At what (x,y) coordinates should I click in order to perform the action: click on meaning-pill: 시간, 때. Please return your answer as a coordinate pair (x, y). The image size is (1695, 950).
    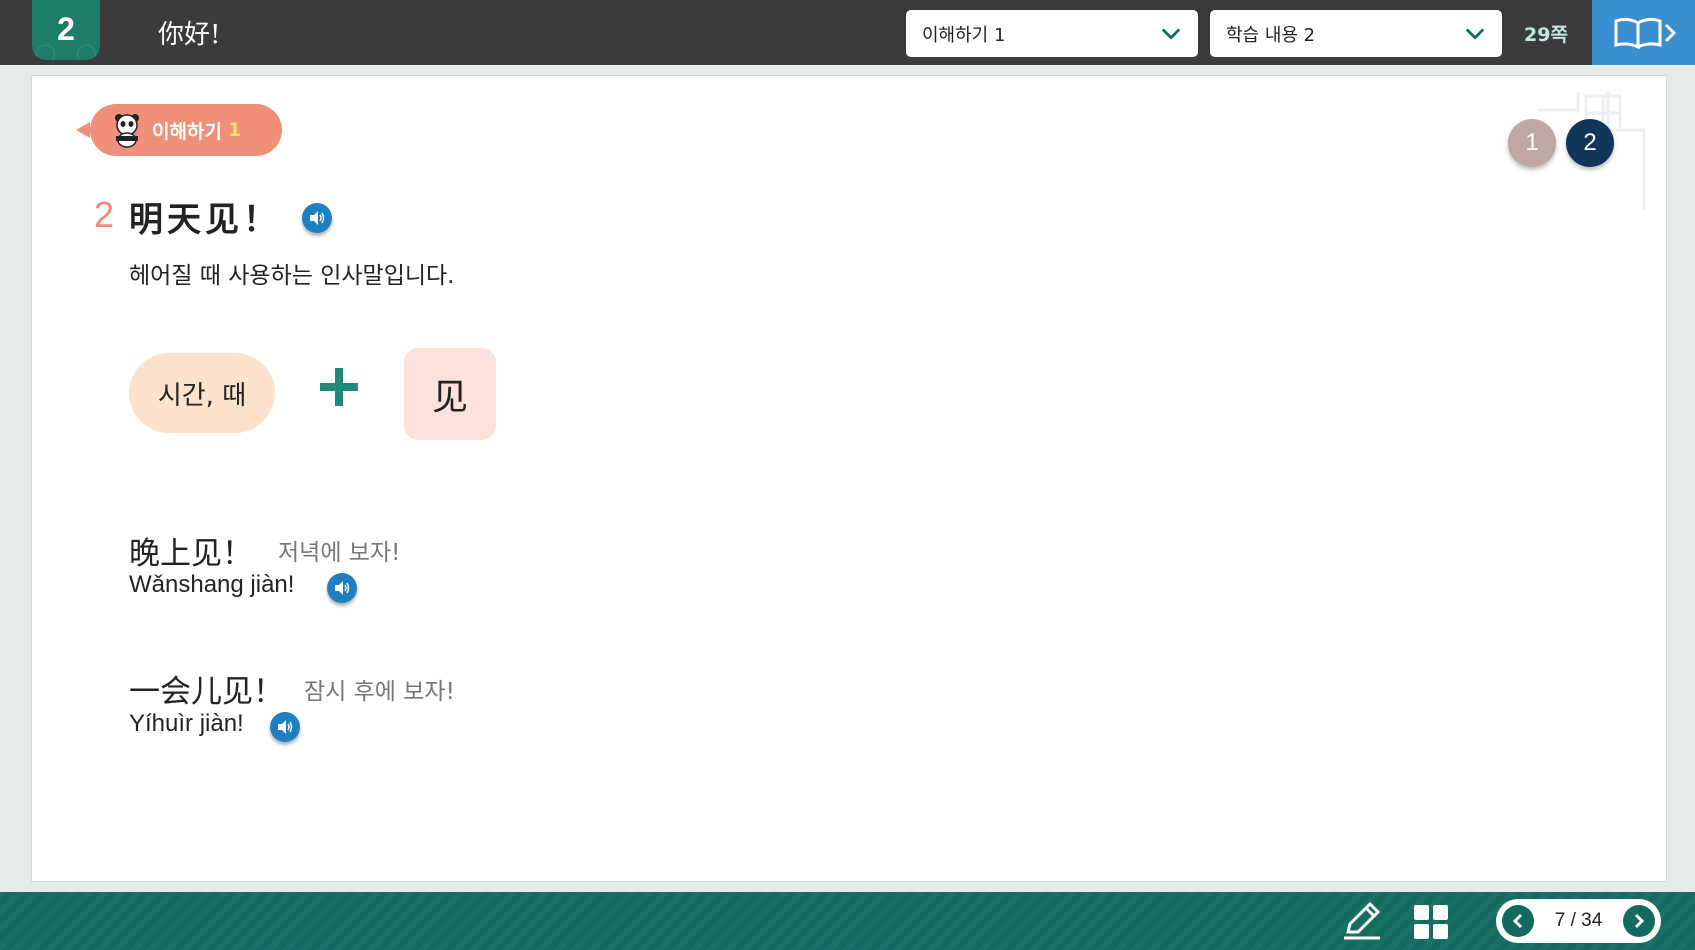
    Looking at the image, I should click on (202, 393).